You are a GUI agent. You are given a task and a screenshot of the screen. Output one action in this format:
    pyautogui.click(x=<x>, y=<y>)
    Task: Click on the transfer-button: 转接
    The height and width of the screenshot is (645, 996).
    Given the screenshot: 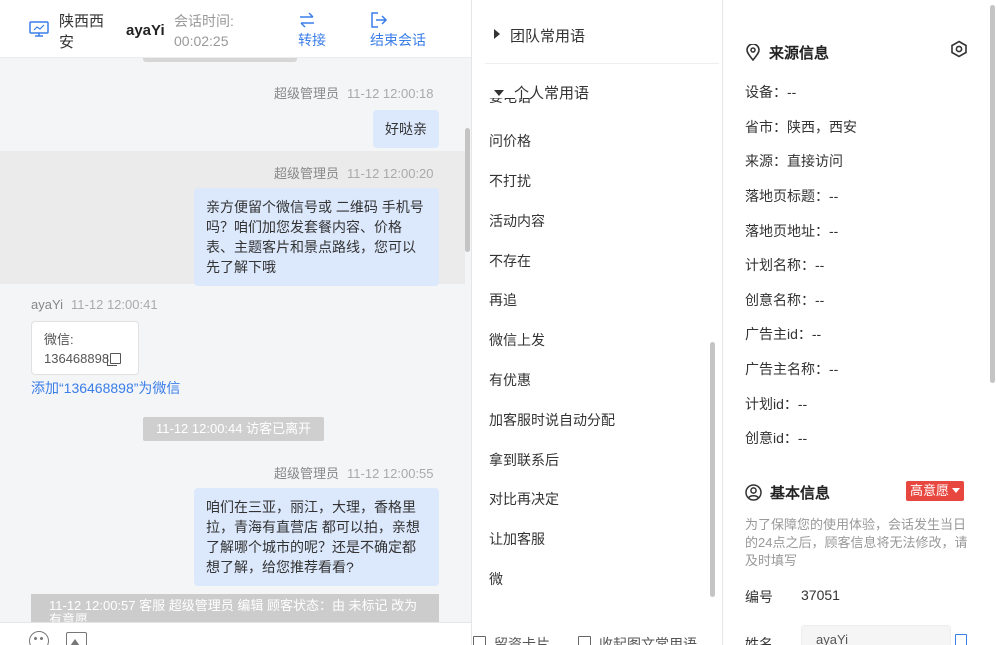 What is the action you would take?
    pyautogui.click(x=312, y=30)
    